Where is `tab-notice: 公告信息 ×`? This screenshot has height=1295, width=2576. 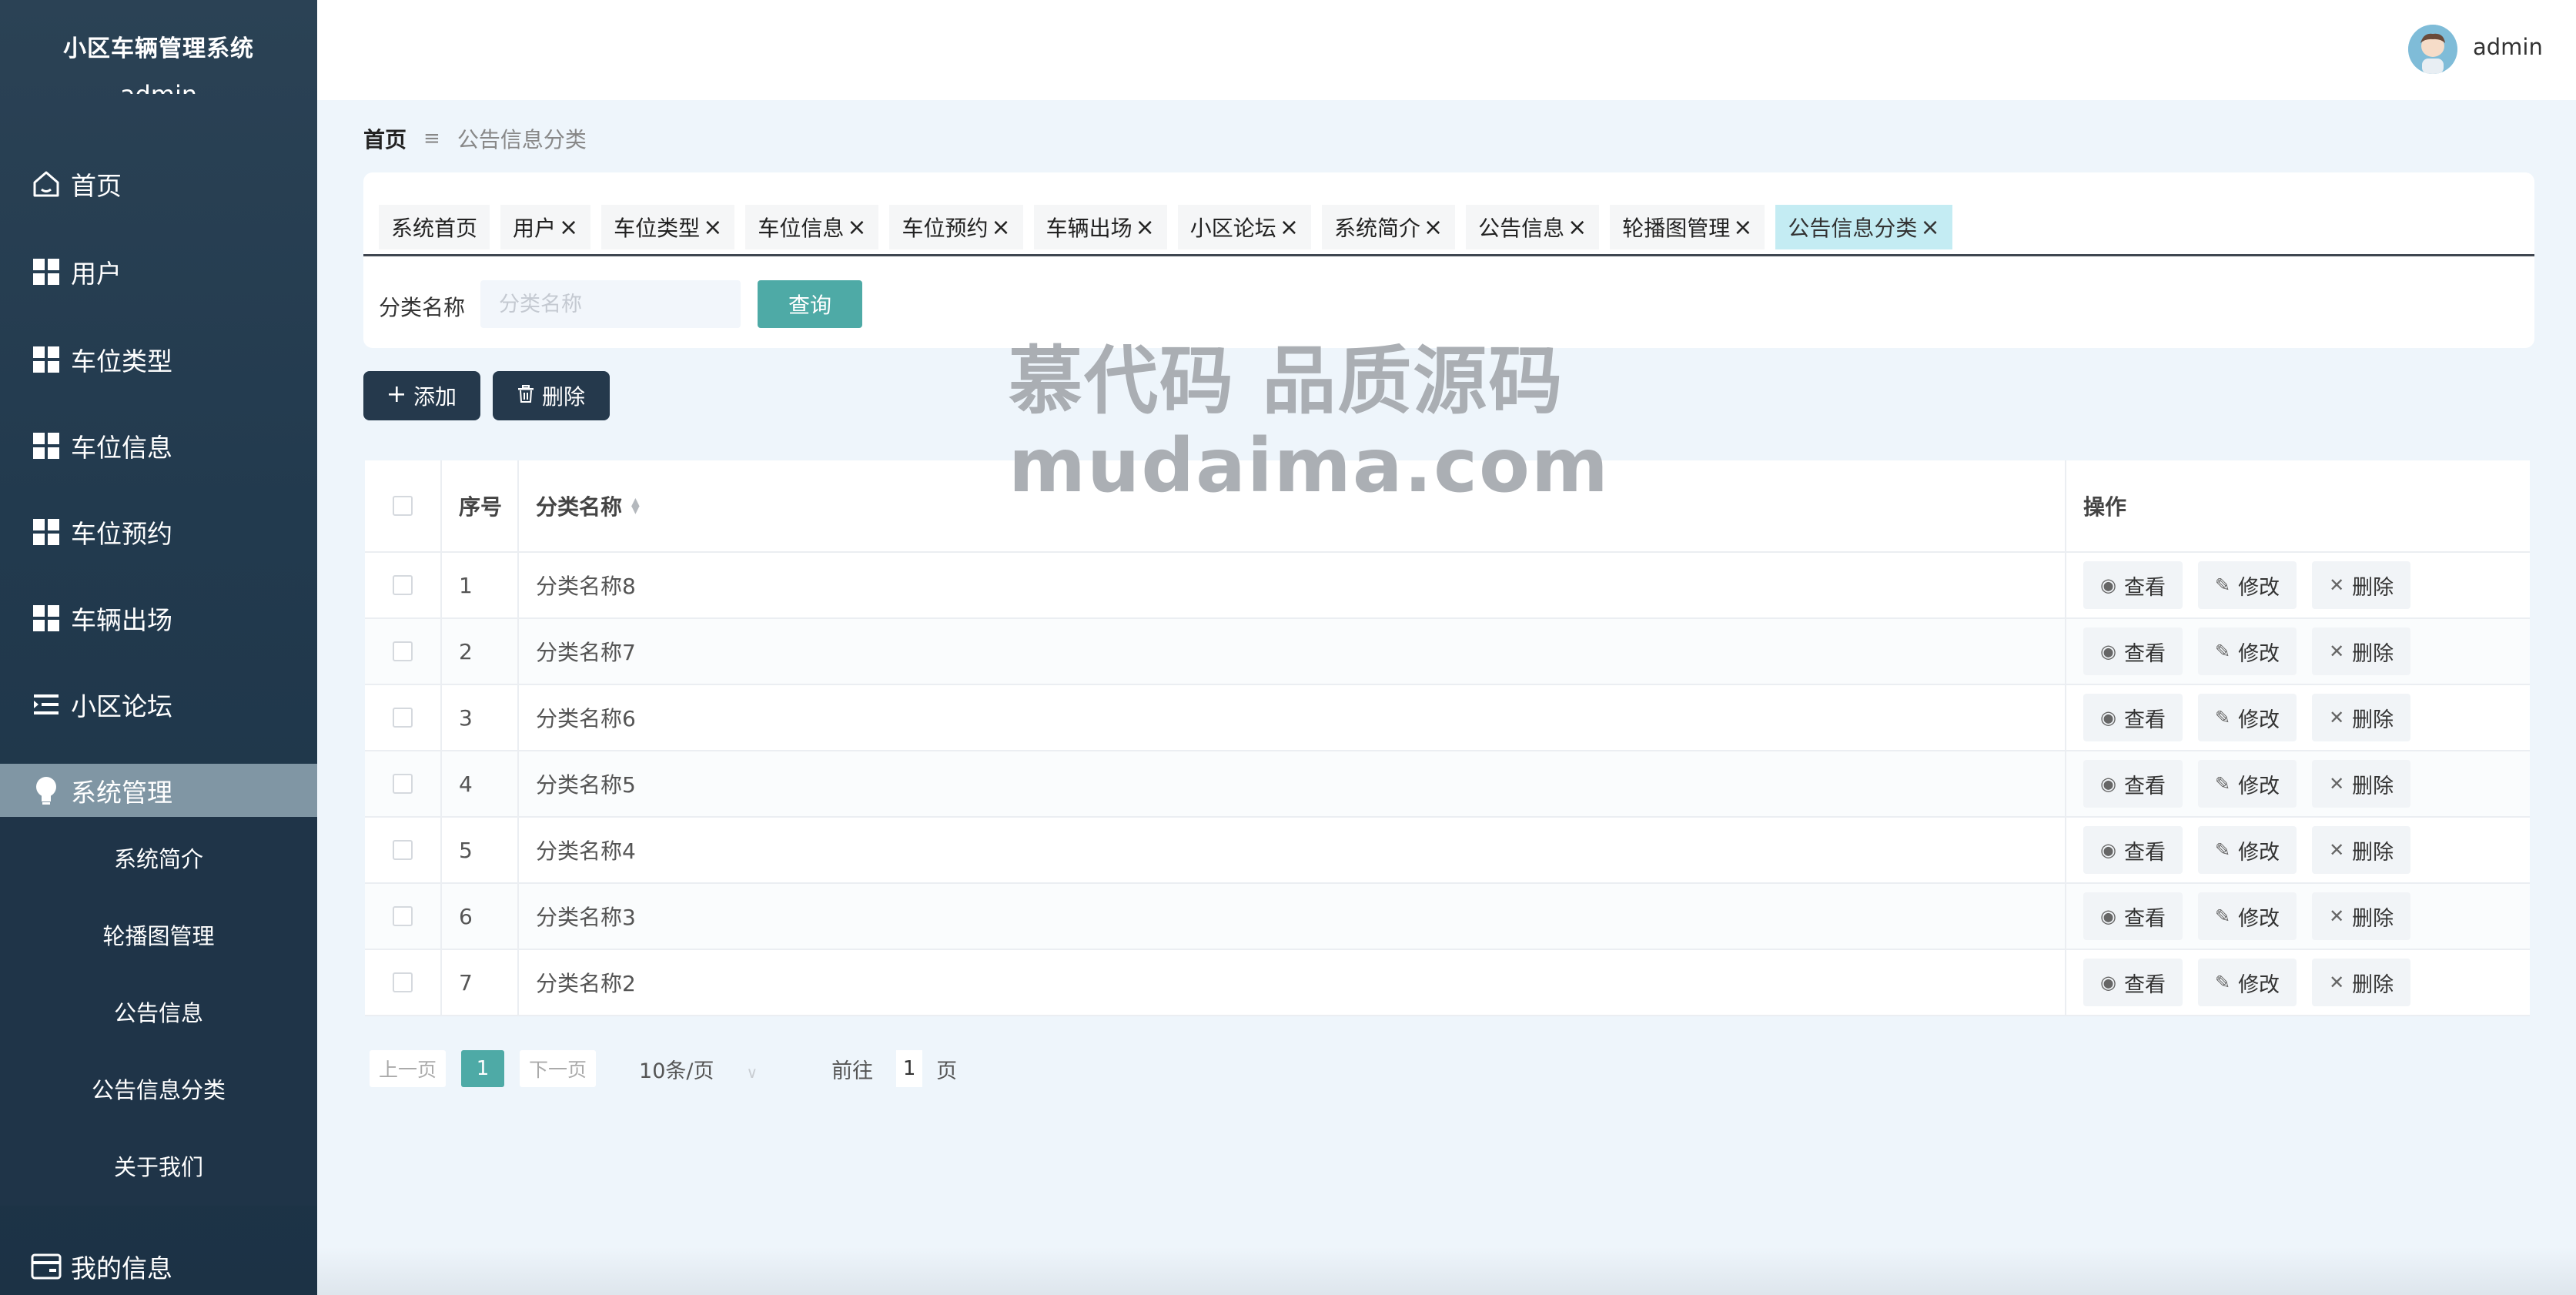 tab-notice: 公告信息 × is located at coordinates (1533, 227).